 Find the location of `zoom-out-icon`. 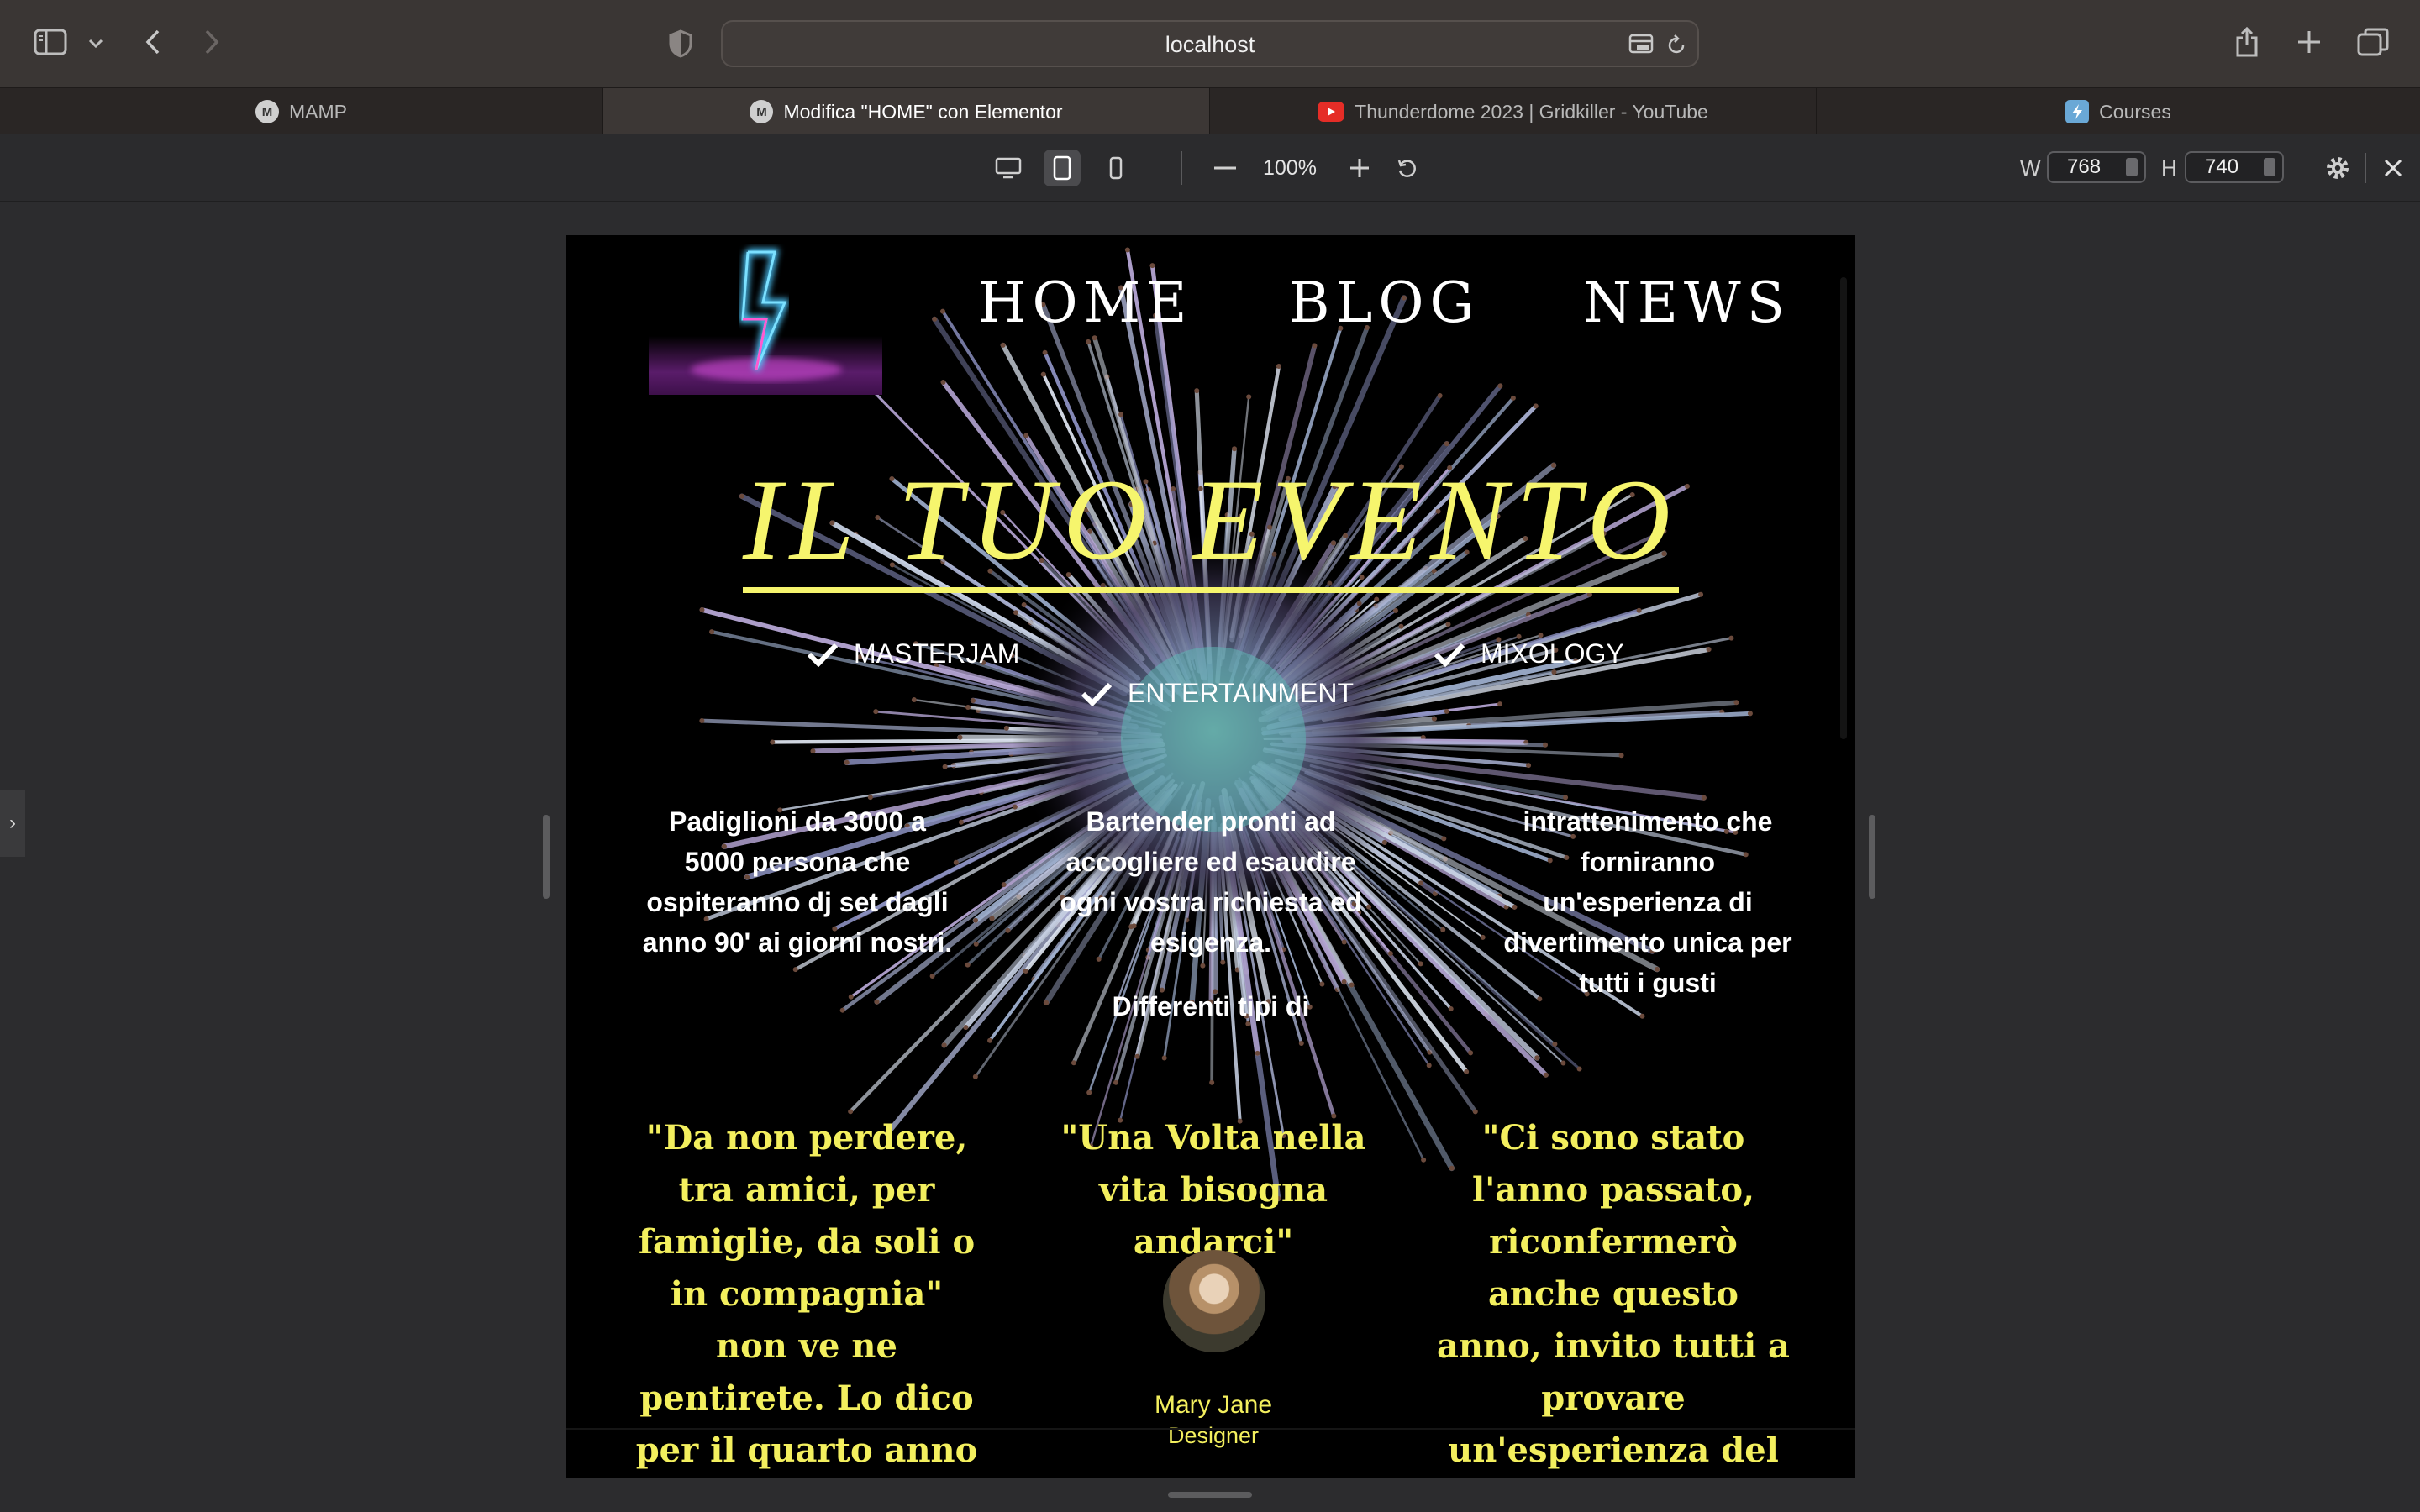

zoom-out-icon is located at coordinates (1225, 168).